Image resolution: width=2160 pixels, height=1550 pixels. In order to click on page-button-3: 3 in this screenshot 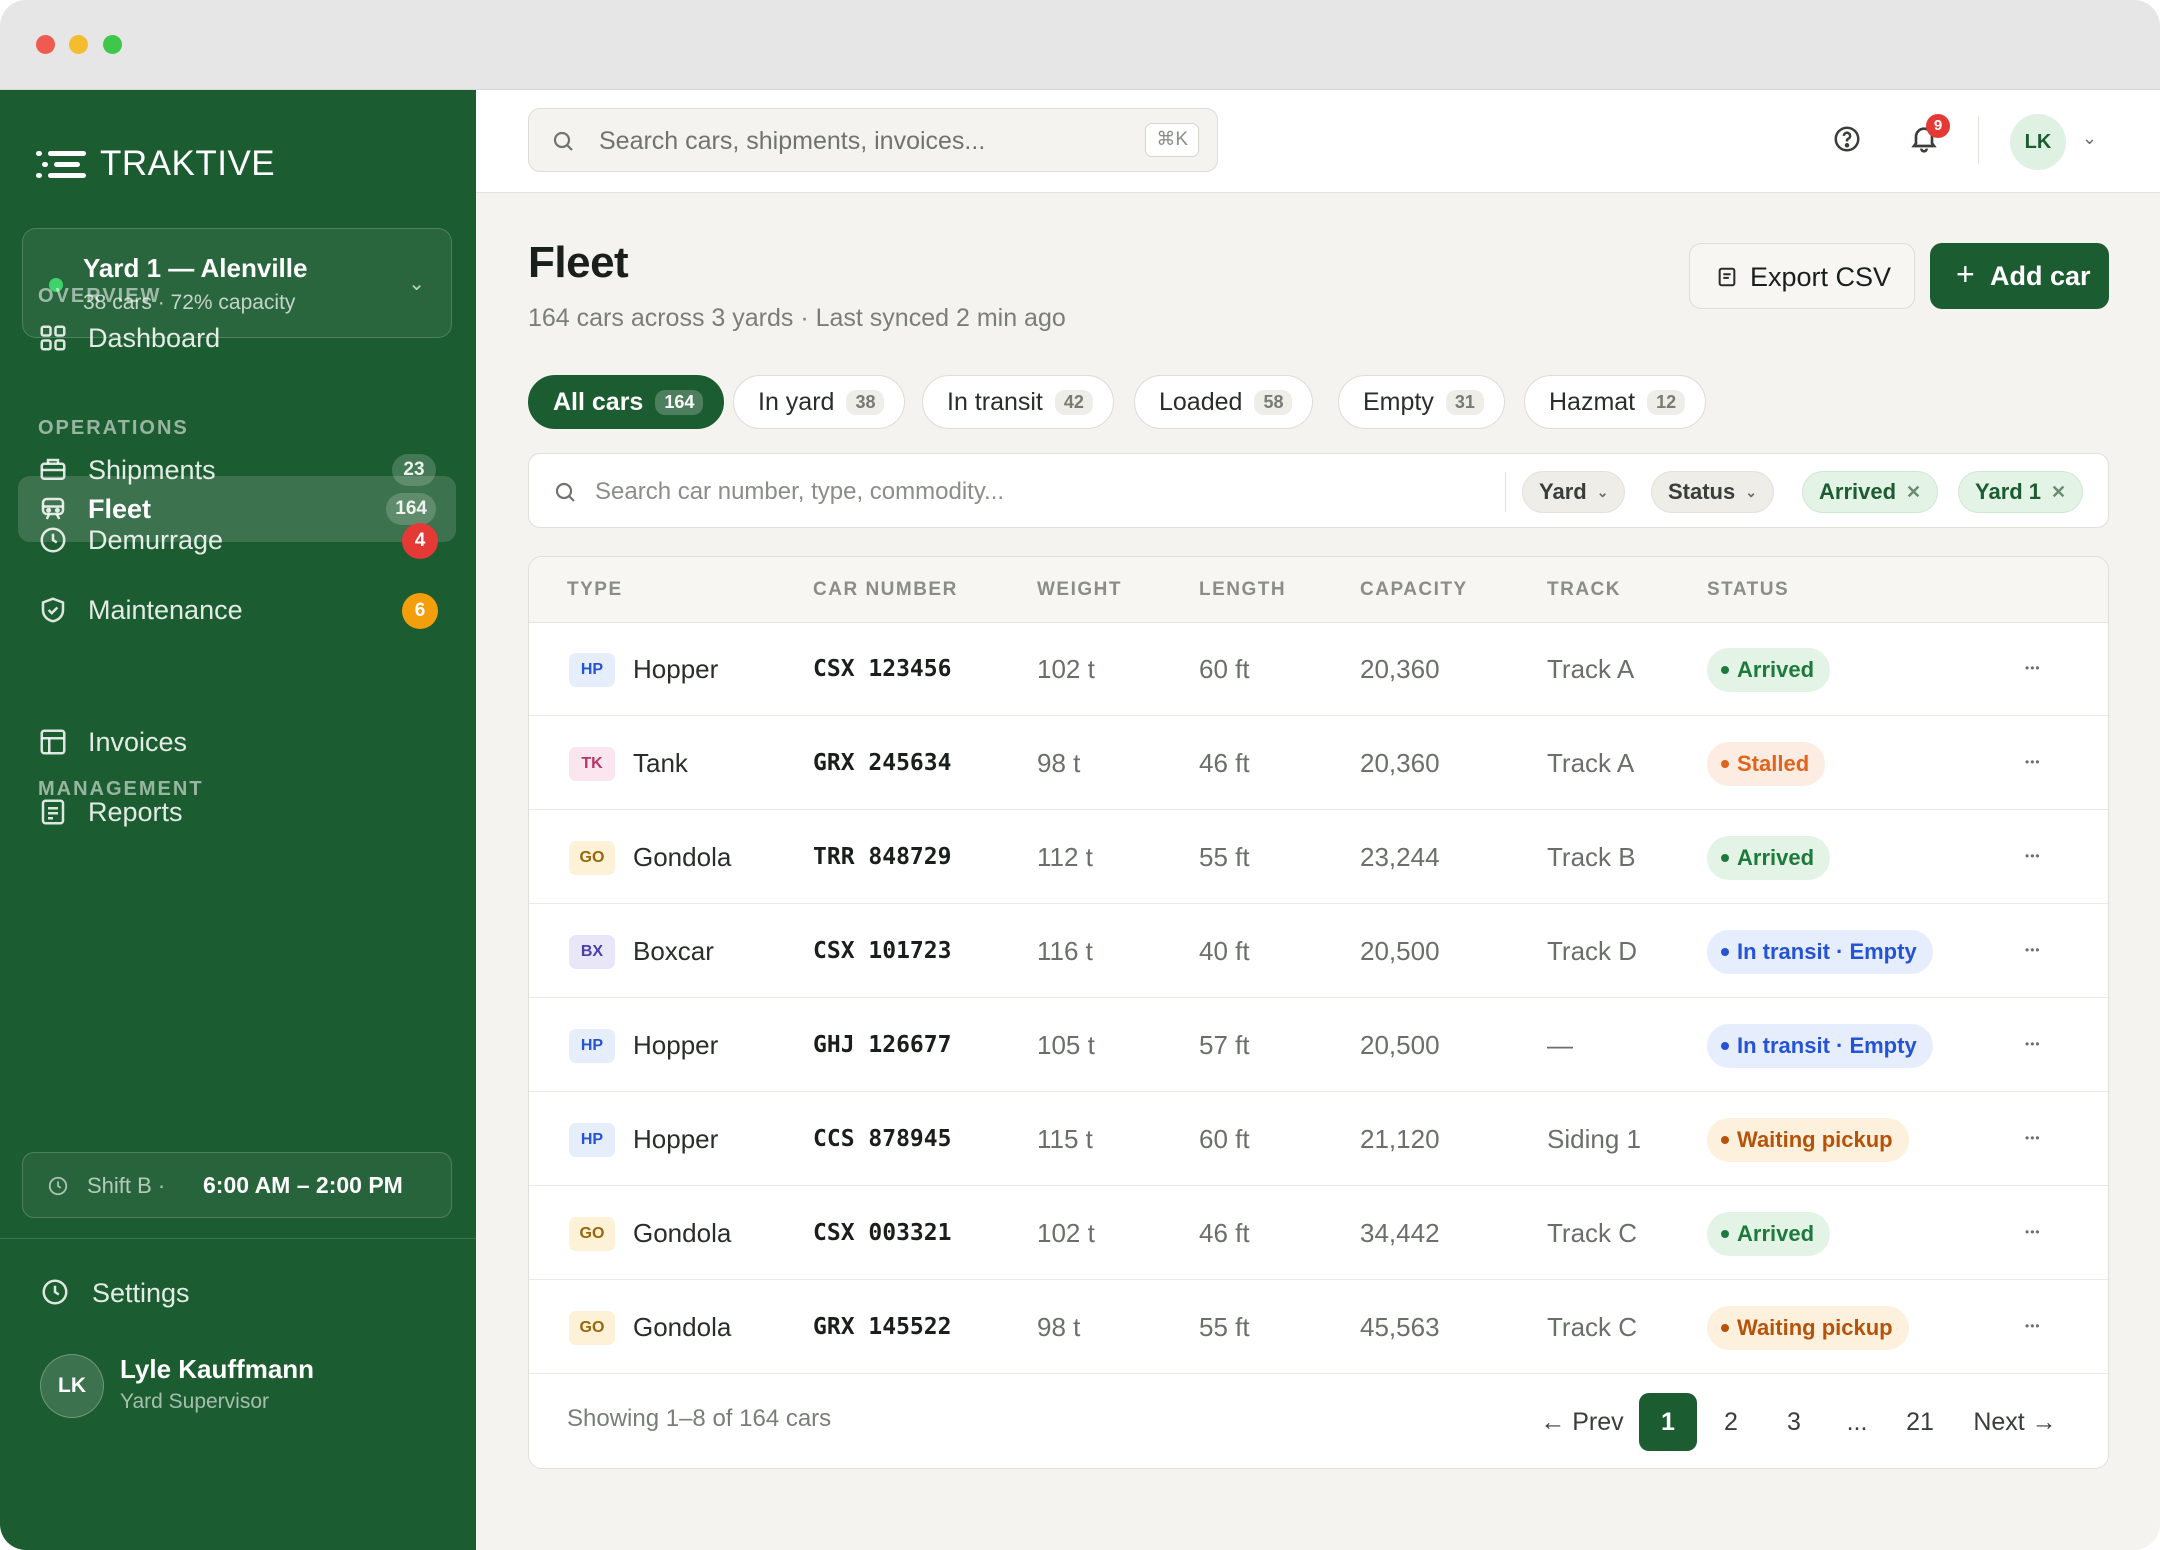, I will do `click(1794, 1422)`.